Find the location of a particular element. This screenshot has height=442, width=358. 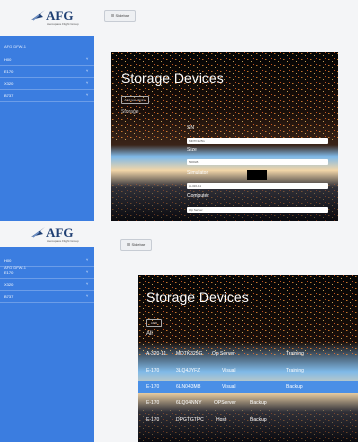

storage-subtitle: Storage is located at coordinates (130, 112).